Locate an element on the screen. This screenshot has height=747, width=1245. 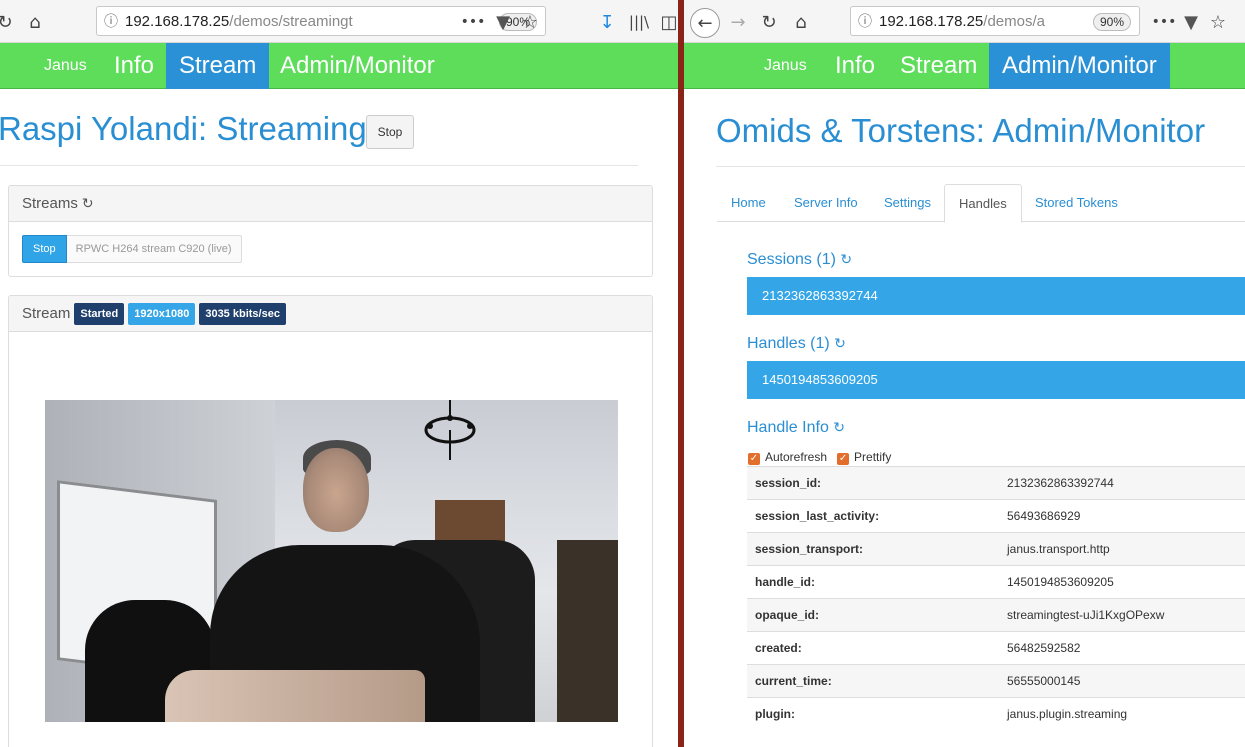
handle-item: 1450194853609205 is located at coordinates (996, 380).